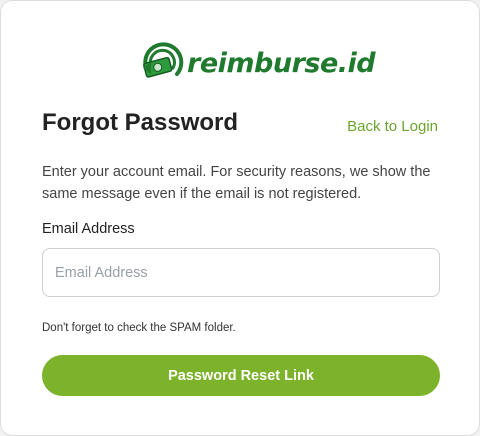 This screenshot has width=480, height=436. I want to click on email-label: Email Address, so click(88, 229).